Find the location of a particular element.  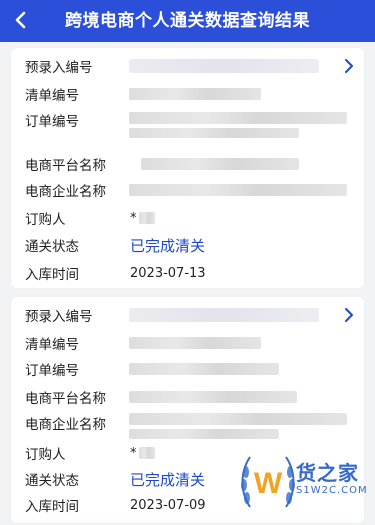

top-bar: 跨境电商个人通关数据查询结果 is located at coordinates (187, 21).